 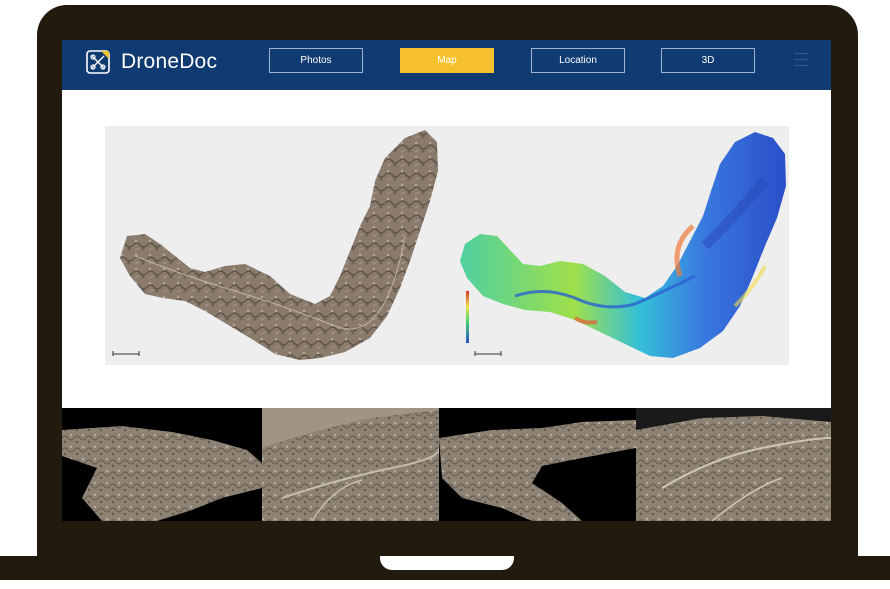 I want to click on tab-3d: 3D, so click(x=708, y=60).